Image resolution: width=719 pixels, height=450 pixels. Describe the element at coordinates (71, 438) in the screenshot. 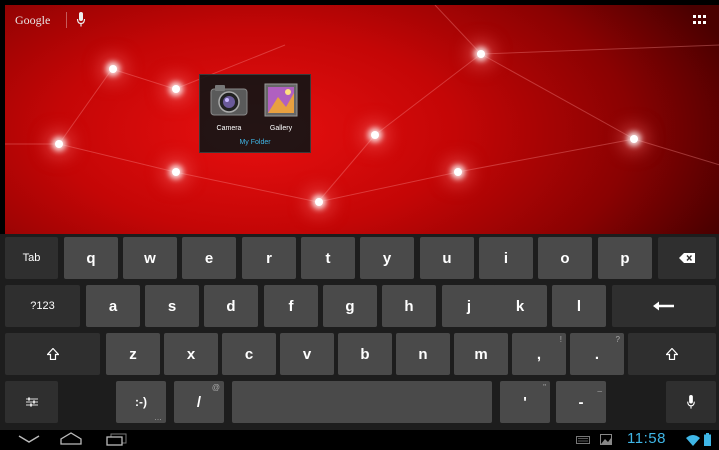

I see `home-icon` at that location.